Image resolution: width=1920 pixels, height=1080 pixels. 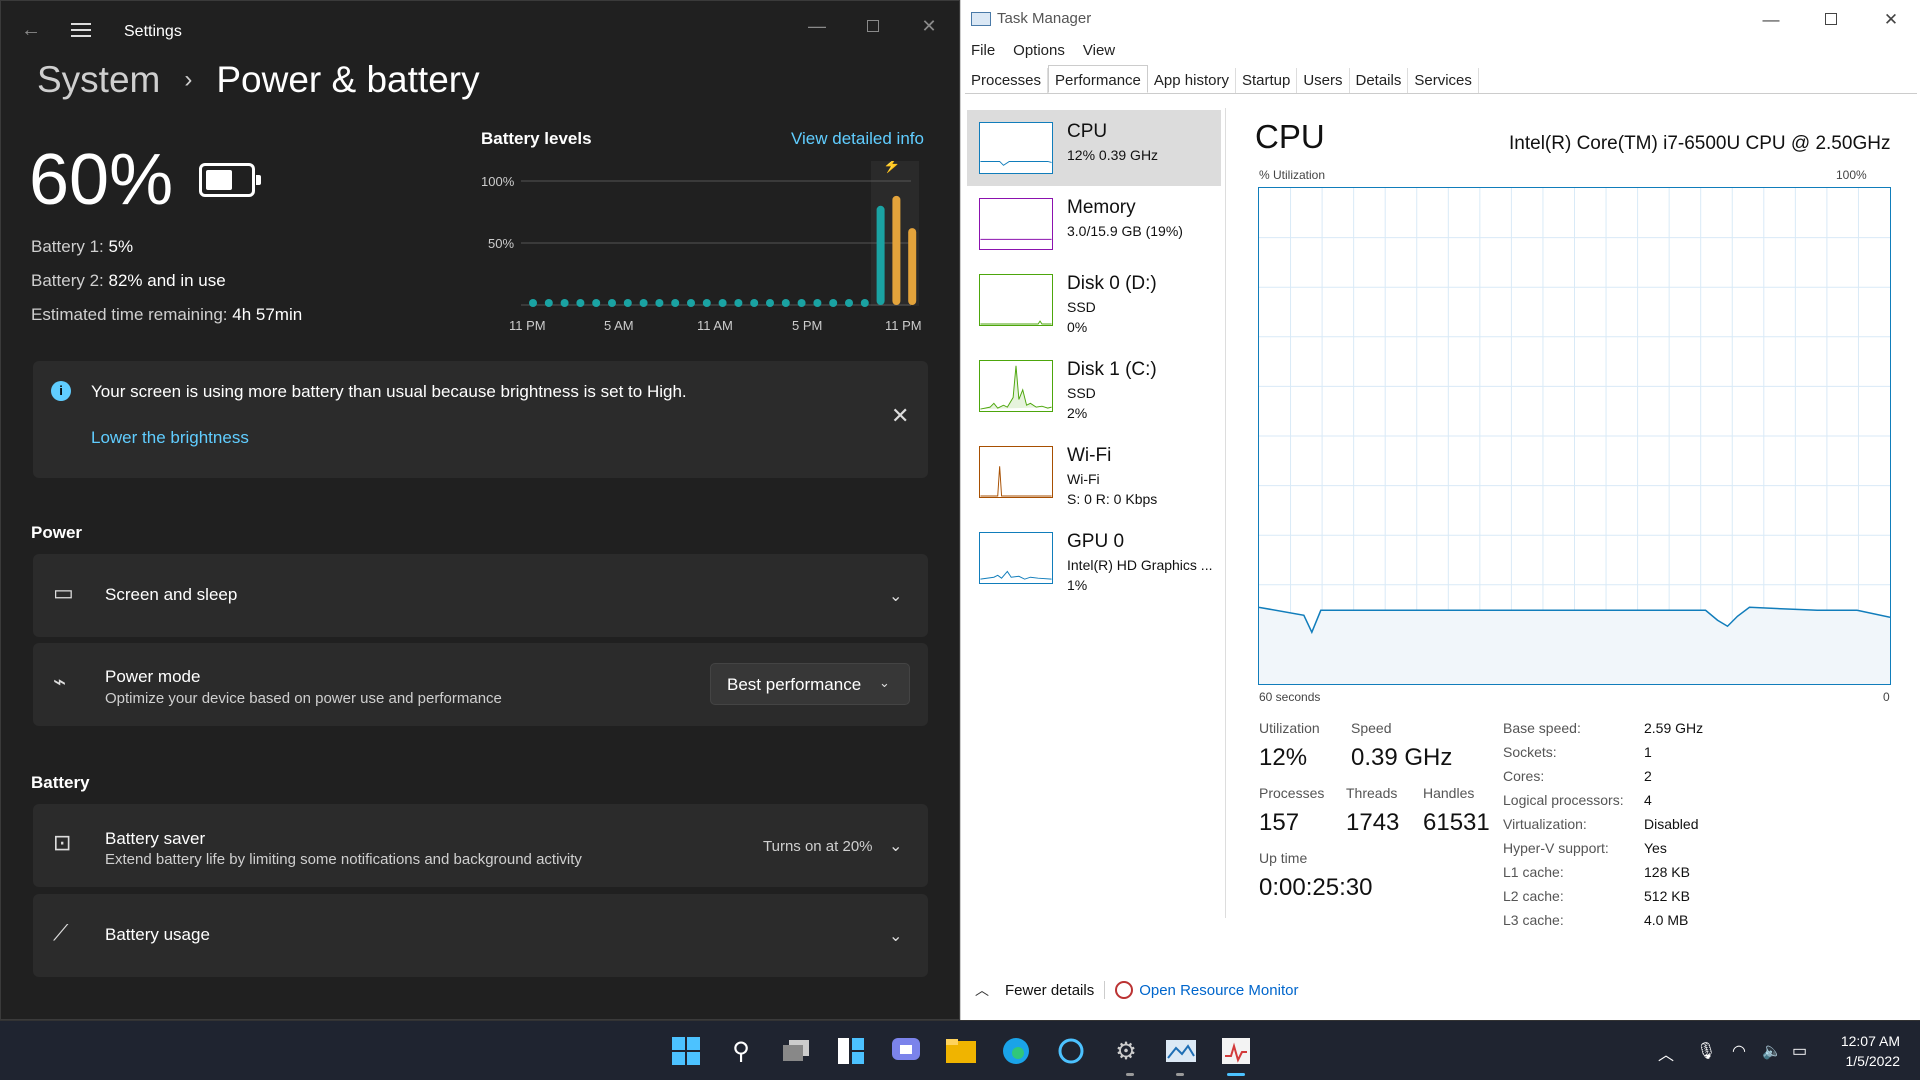 I want to click on power-mode-label: Power mode, so click(x=153, y=676).